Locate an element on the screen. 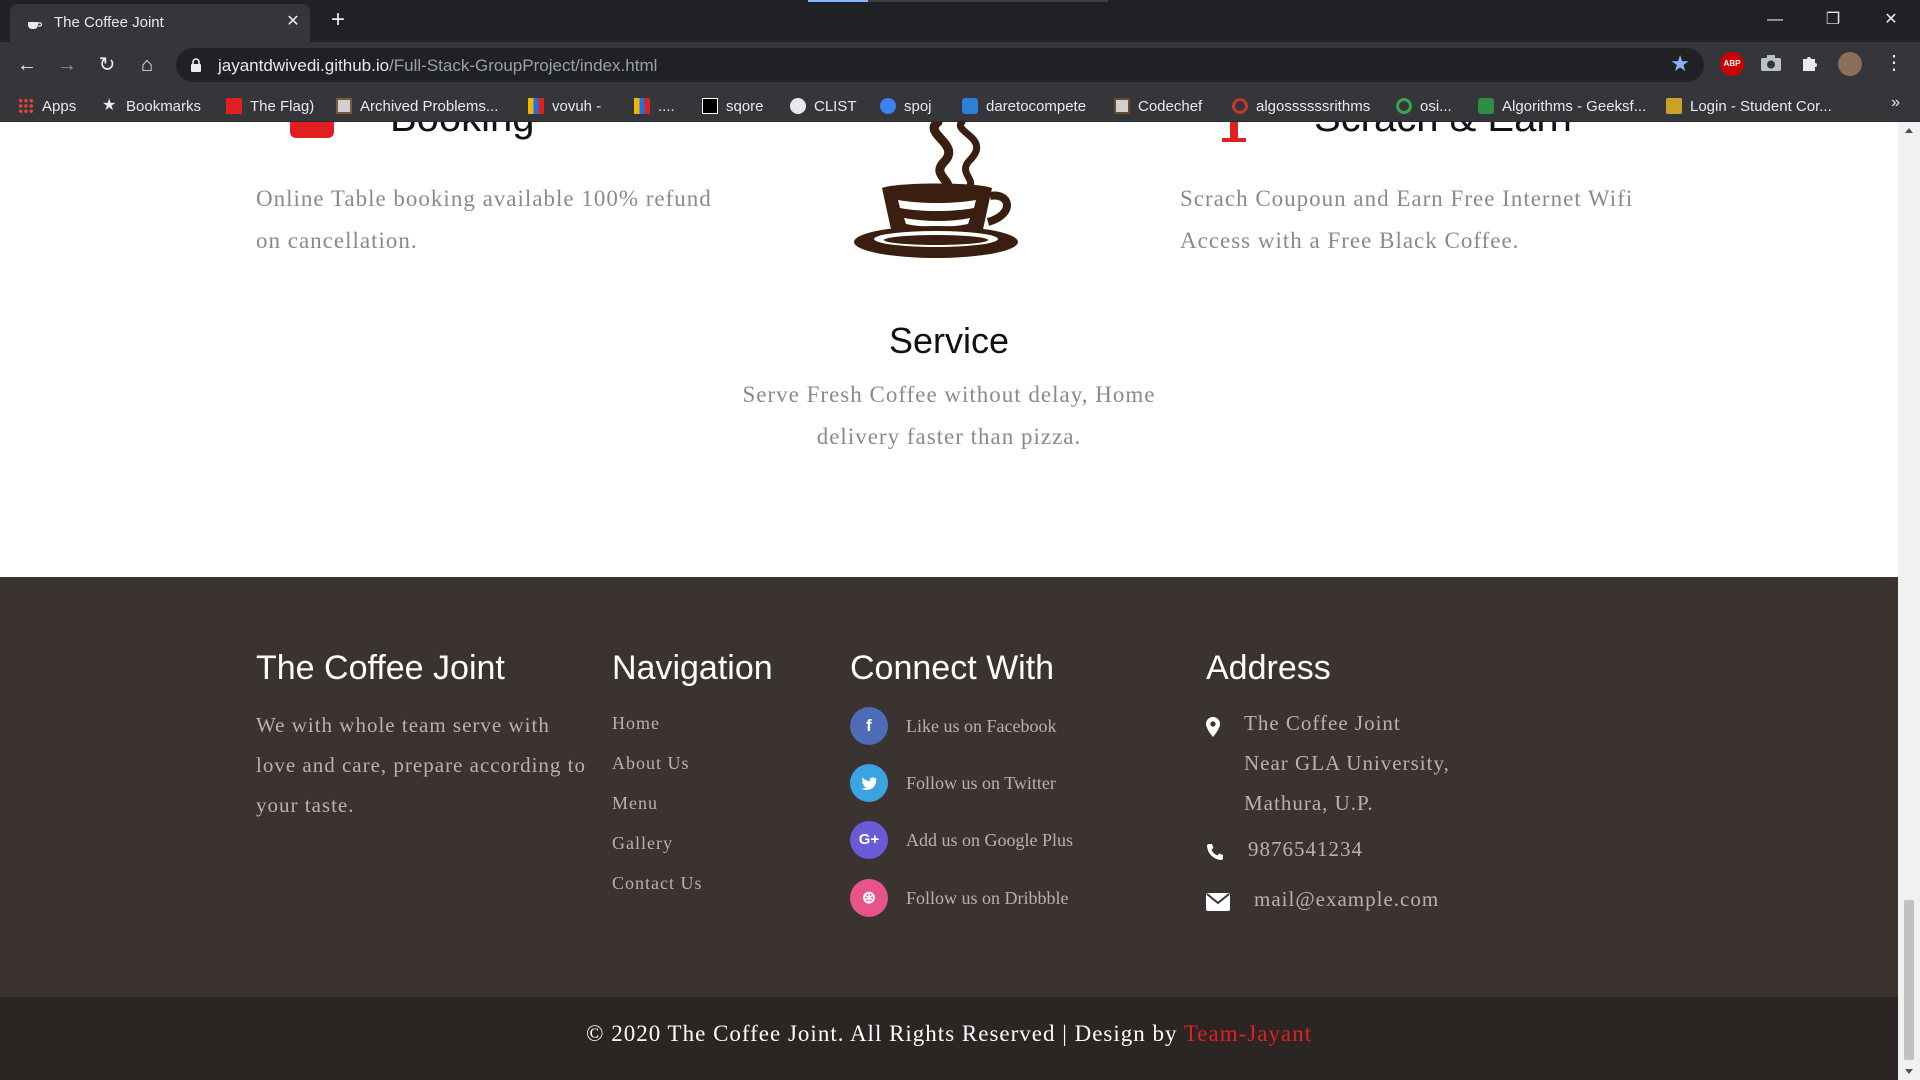 This screenshot has width=1920, height=1080. social-dribbble-label: Follow us on Dribbble is located at coordinates (987, 898).